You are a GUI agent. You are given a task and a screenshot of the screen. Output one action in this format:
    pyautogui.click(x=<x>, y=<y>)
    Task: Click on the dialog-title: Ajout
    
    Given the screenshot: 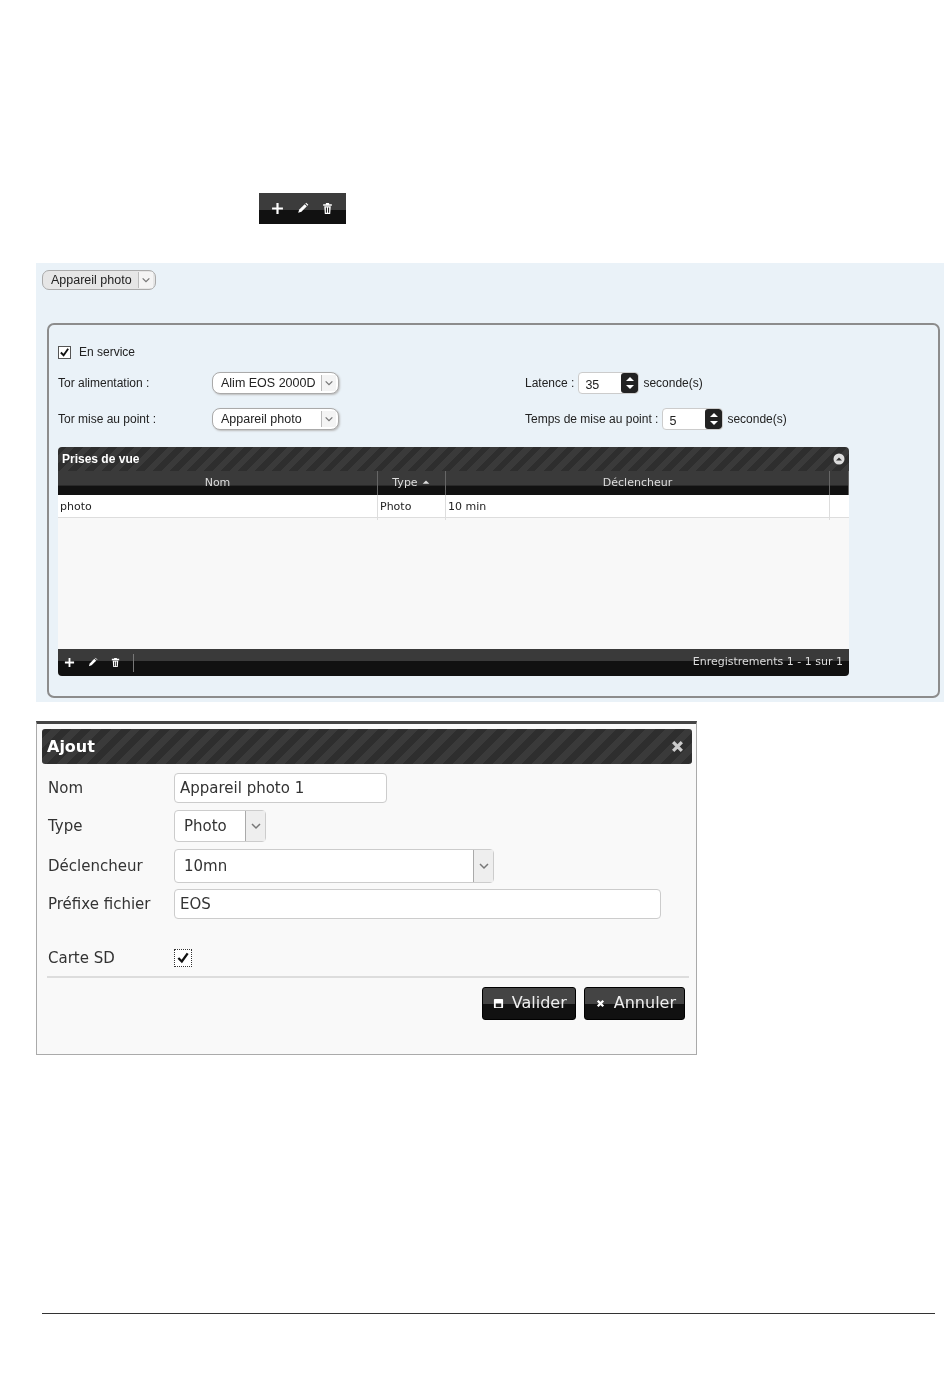 What is the action you would take?
    pyautogui.click(x=71, y=746)
    